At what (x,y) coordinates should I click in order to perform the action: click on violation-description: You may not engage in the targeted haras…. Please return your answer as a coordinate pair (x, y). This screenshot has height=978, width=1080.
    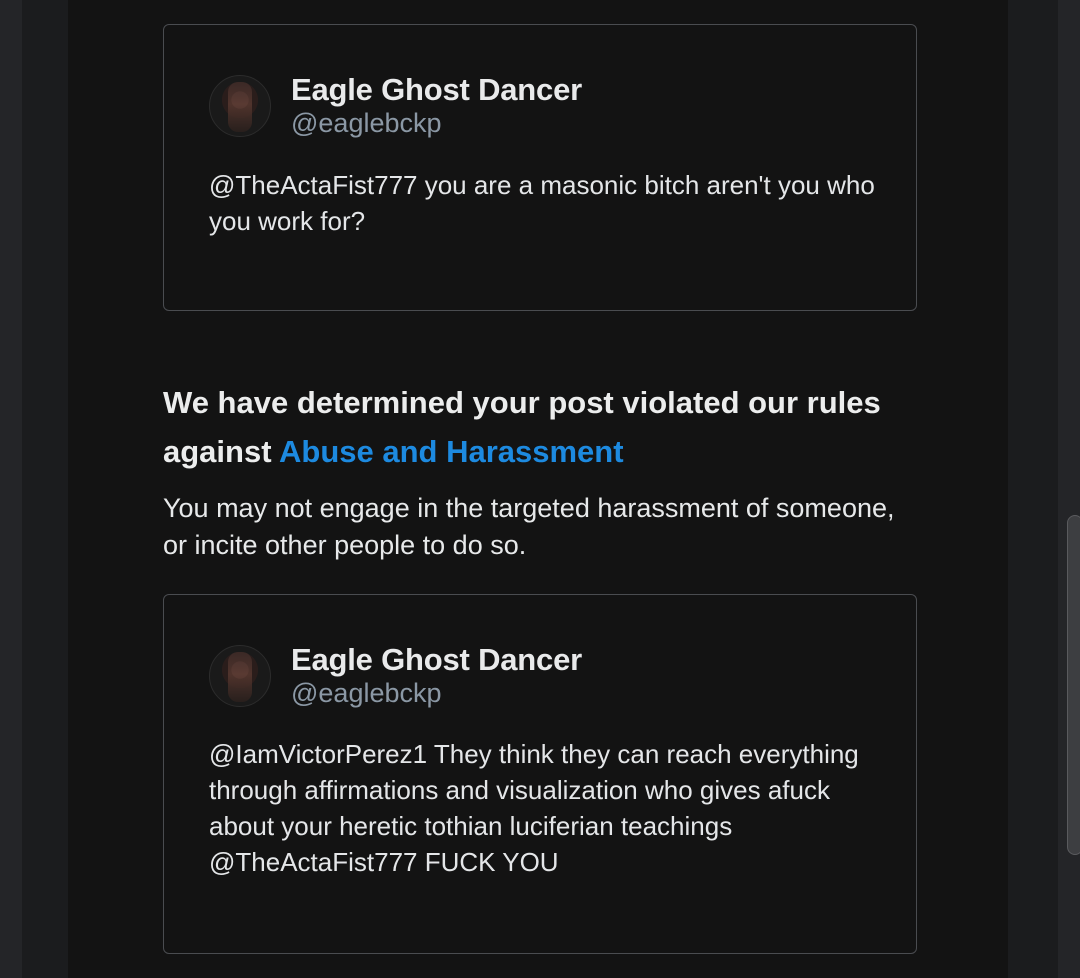
    Looking at the image, I should click on (529, 526).